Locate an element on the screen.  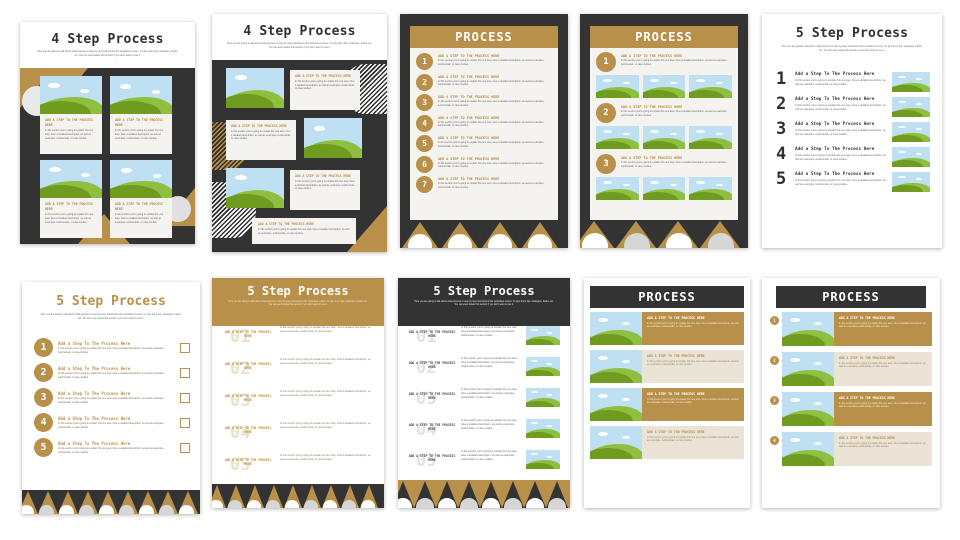
step-number: 3 is located at coordinates (424, 102).